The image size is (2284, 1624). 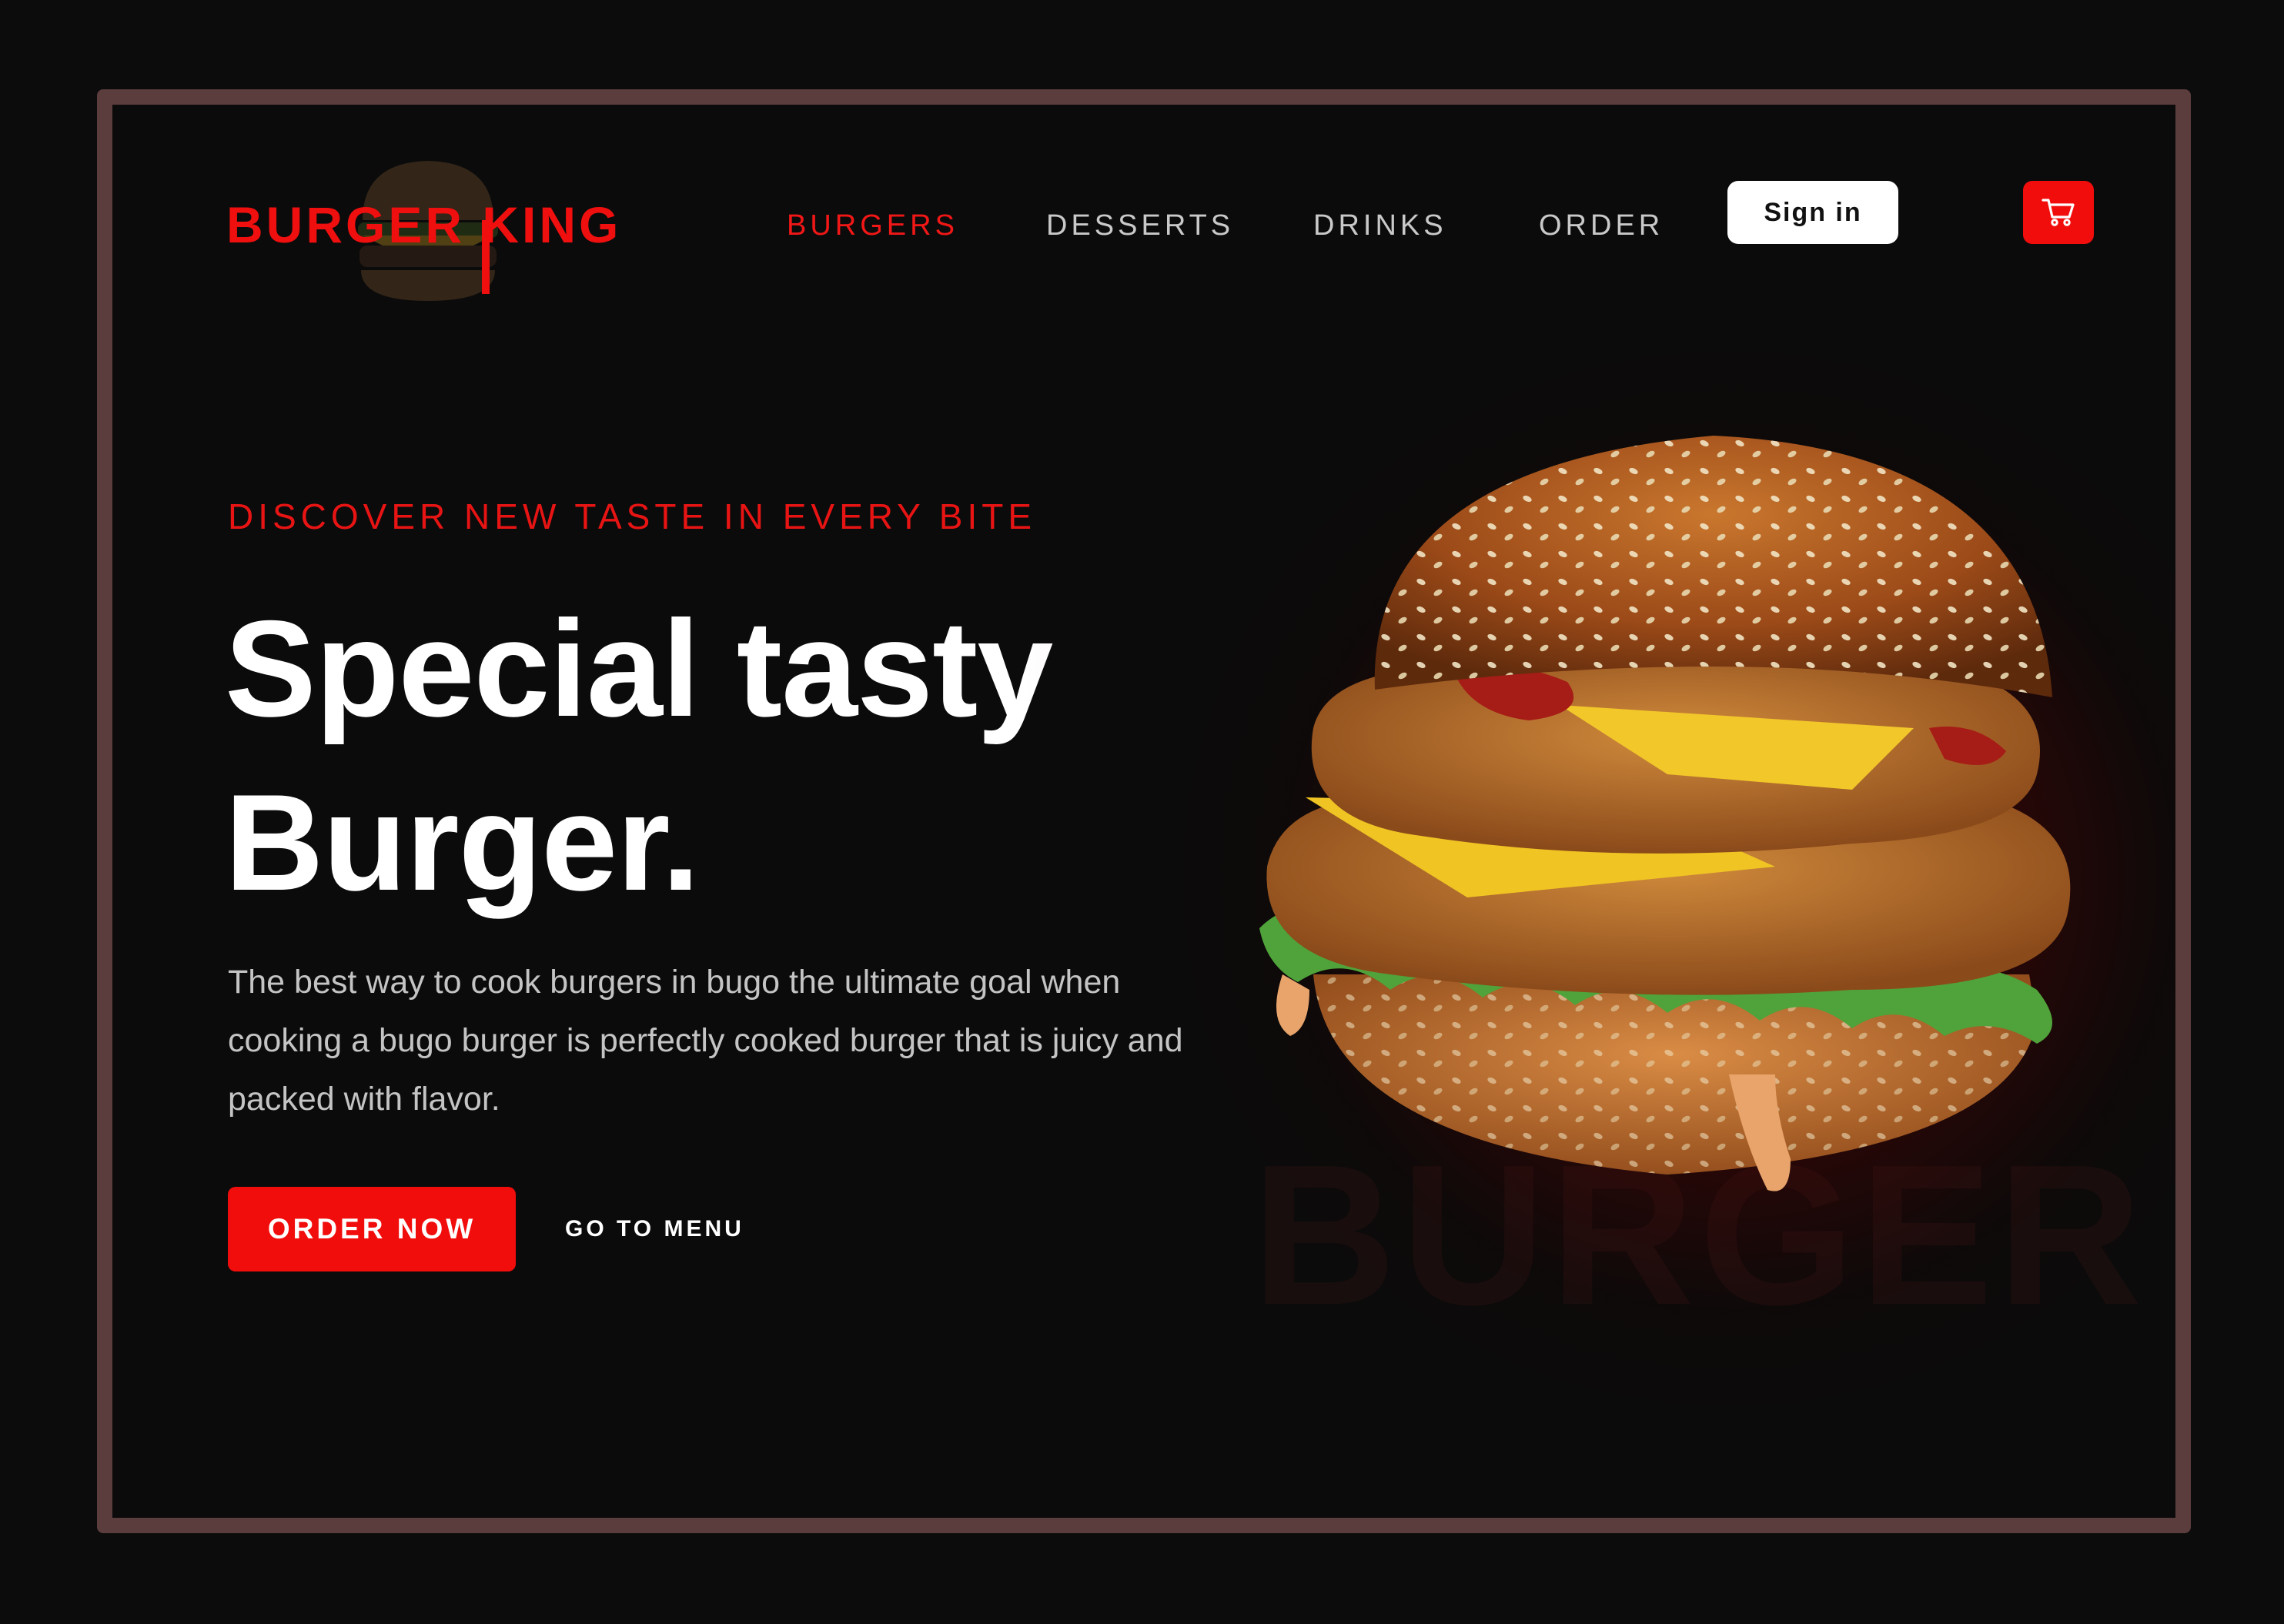 I want to click on headline-line-2: Burger., so click(x=462, y=842).